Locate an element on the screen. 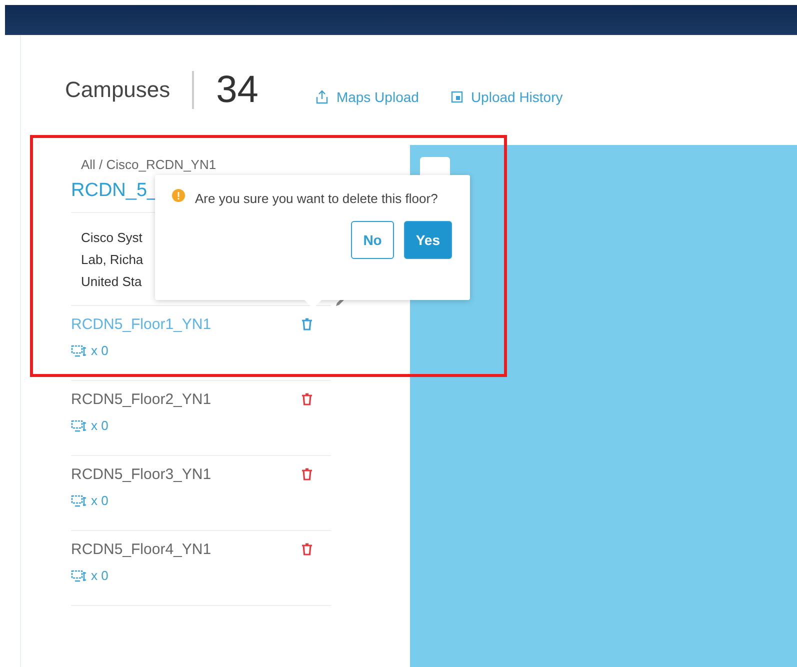 Image resolution: width=797 pixels, height=667 pixels. address-line: Cisco Syst is located at coordinates (112, 238).